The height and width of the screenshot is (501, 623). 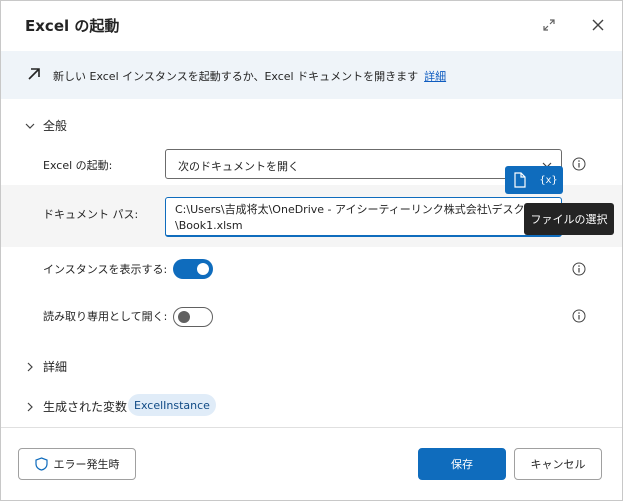 I want to click on footer-divider, so click(x=311, y=427).